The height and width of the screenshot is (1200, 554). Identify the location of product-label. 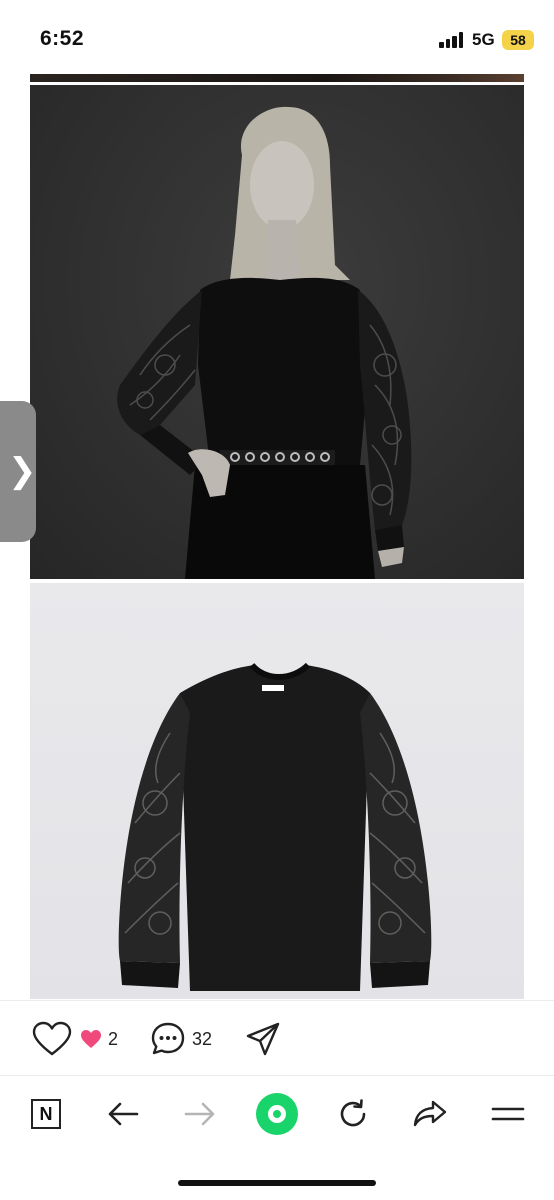
(273, 688).